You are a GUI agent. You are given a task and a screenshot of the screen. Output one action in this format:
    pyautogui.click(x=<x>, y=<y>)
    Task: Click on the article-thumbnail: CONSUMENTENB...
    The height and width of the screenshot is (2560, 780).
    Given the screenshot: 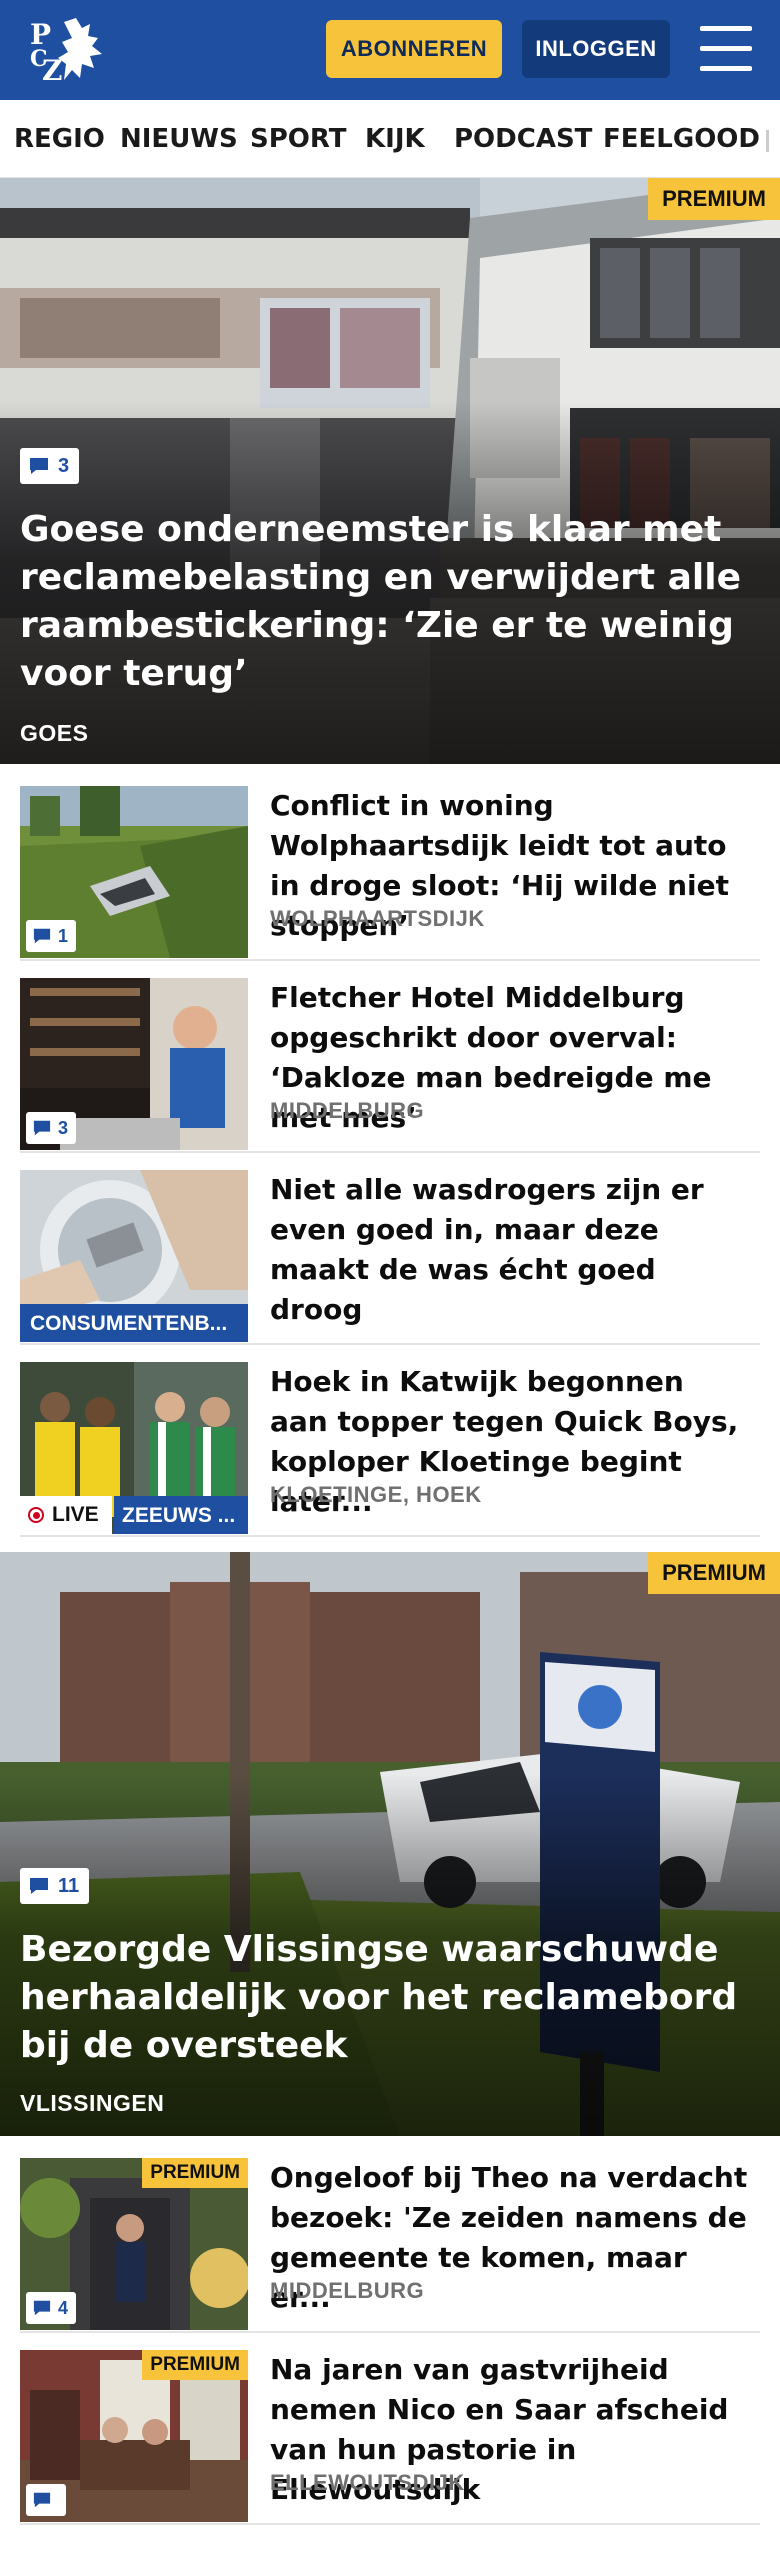 What is the action you would take?
    pyautogui.click(x=134, y=1256)
    